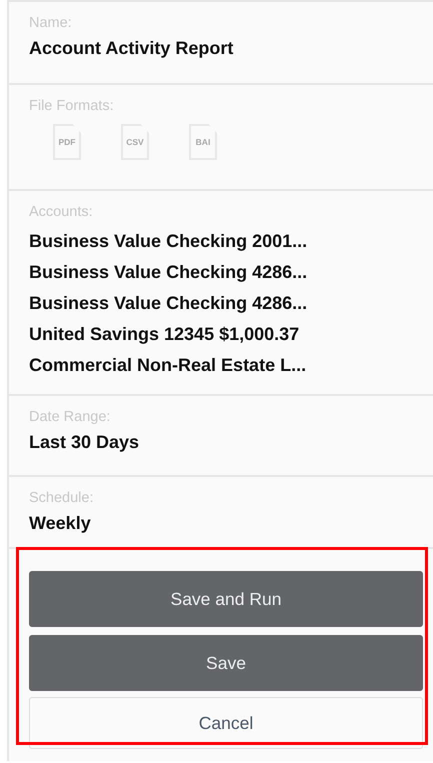 The width and height of the screenshot is (433, 763). I want to click on report-name: Account Activity Report, so click(131, 48).